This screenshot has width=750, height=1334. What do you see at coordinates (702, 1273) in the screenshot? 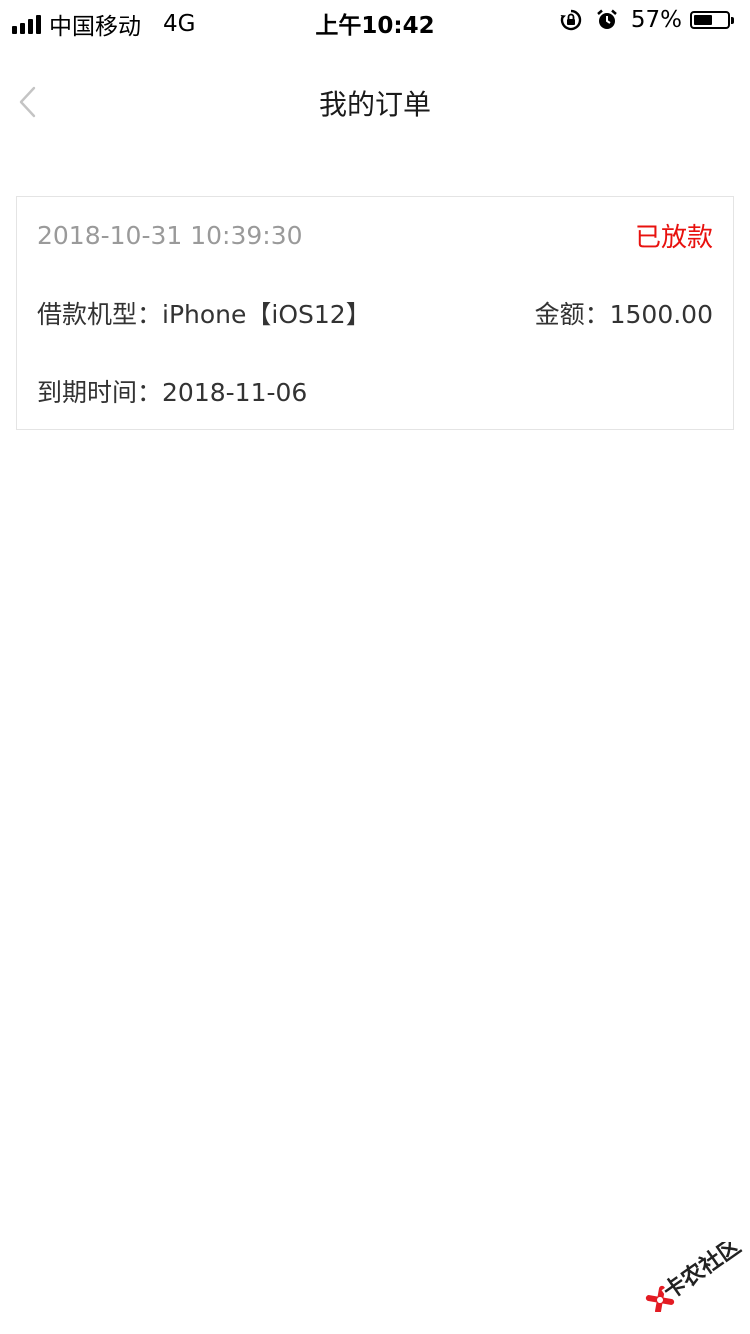
I see `svg-text: 卡农社区` at bounding box center [702, 1273].